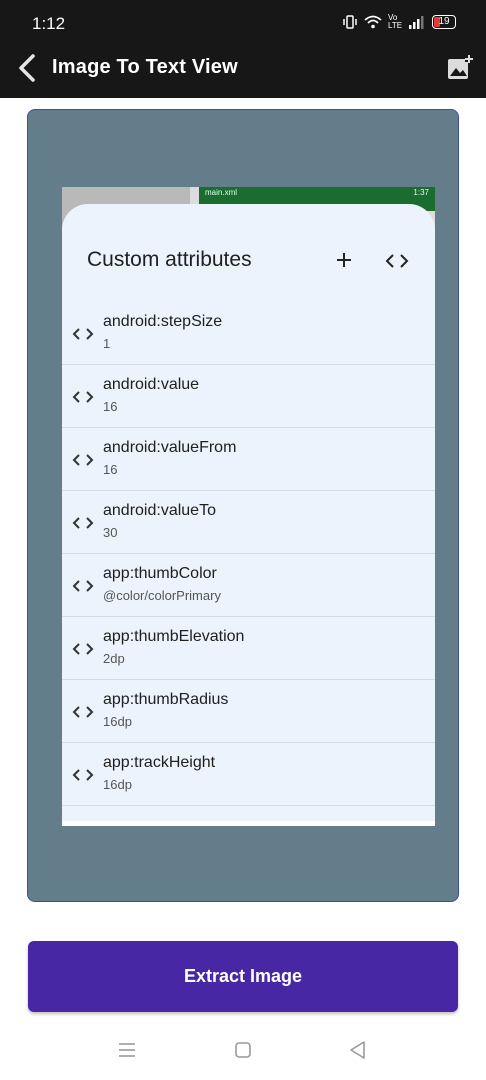  Describe the element at coordinates (395, 21) in the screenshot. I see `volte-label: Vo LTE` at that location.